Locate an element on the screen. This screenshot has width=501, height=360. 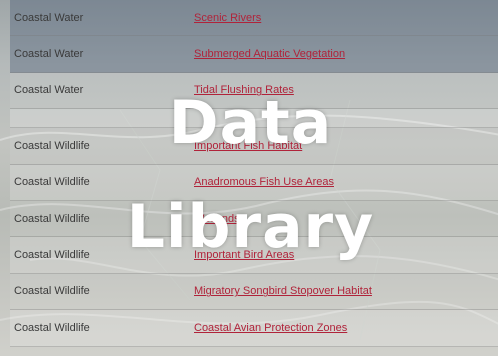
frame-edge-bottom is located at coordinates (250, 358).